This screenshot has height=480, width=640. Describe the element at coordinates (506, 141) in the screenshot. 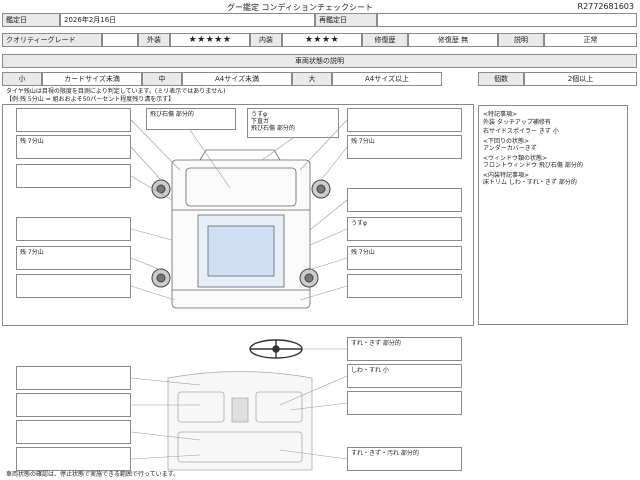

I see `notes-under-label: <下回りの状態>` at that location.